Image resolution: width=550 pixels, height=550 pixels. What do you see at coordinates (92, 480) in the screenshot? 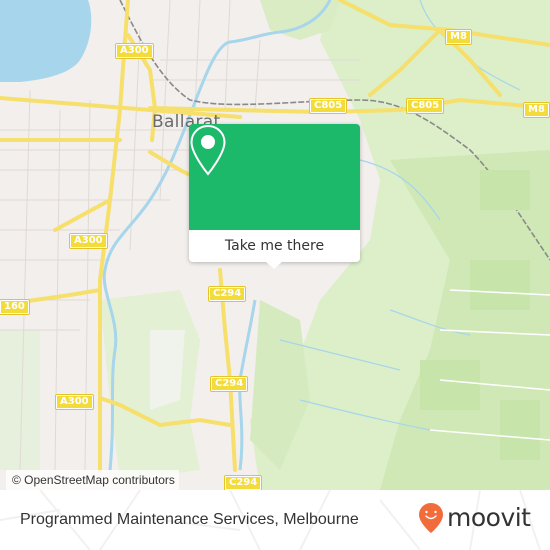
I see `map-attribution: © OpenStreetMap contributors` at bounding box center [92, 480].